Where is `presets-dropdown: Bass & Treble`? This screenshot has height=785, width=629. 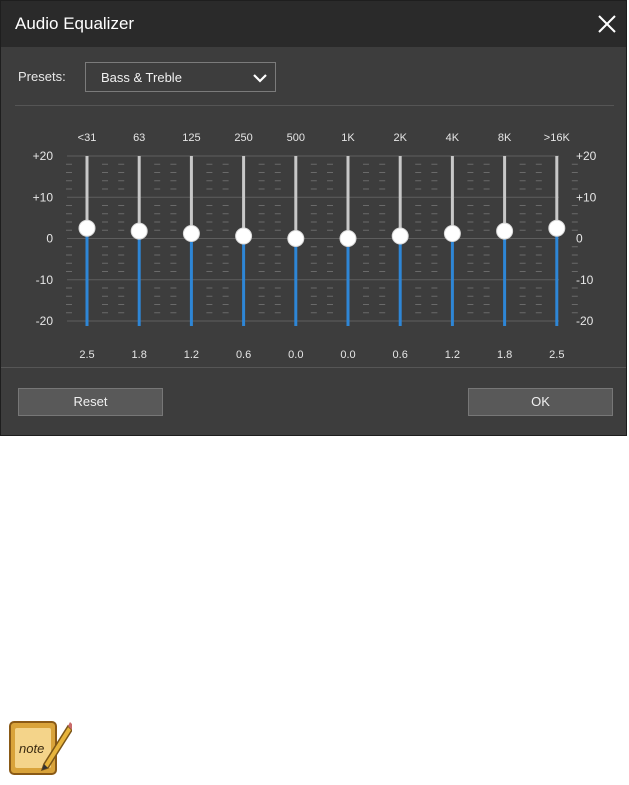 presets-dropdown: Bass & Treble is located at coordinates (180, 77).